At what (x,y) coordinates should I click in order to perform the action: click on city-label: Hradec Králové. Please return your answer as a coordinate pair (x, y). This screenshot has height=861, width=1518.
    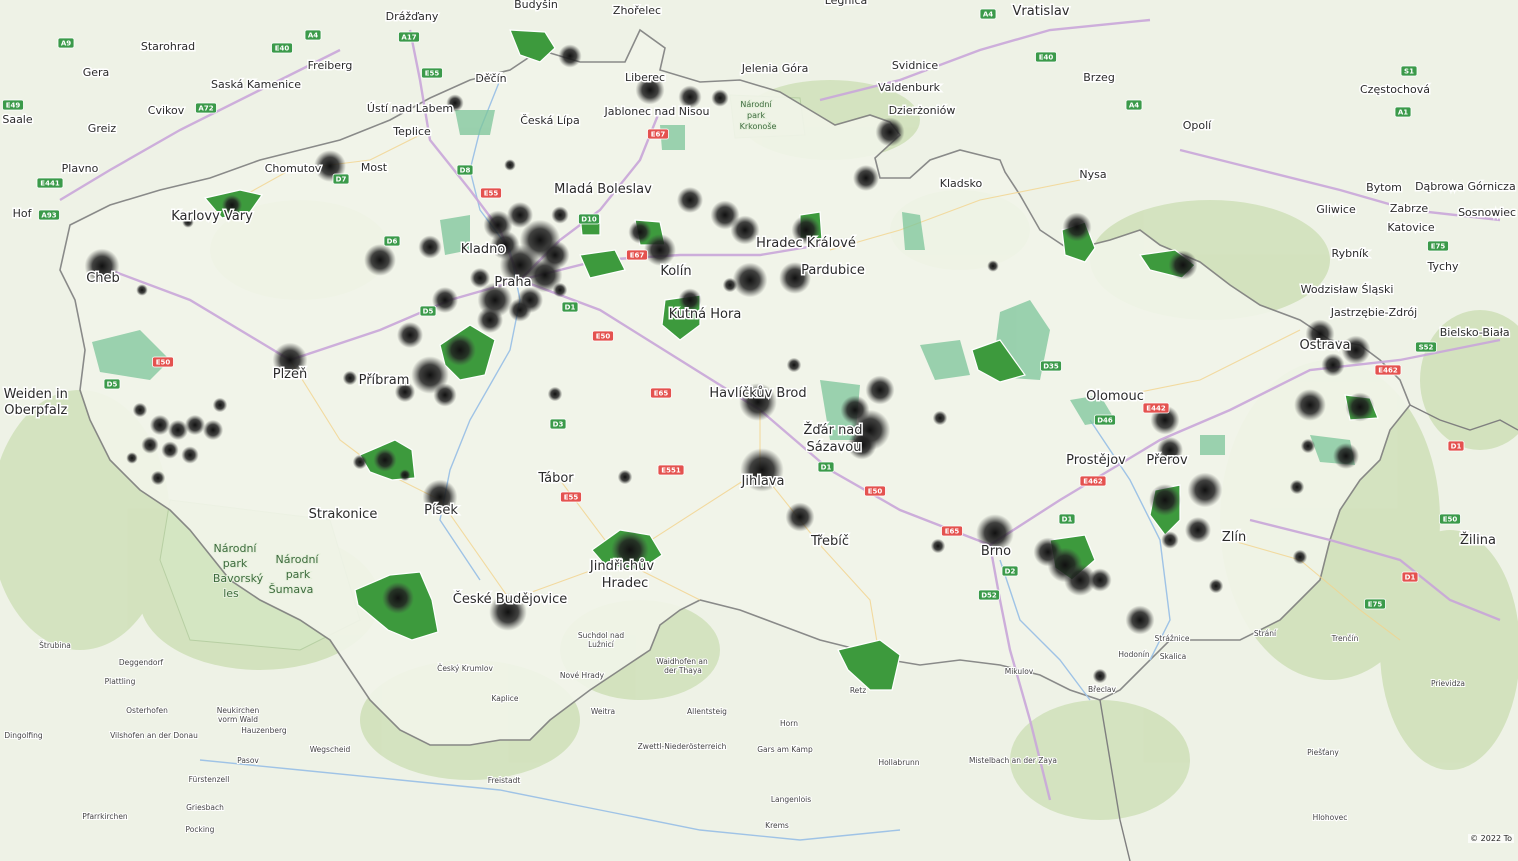
    Looking at the image, I should click on (806, 243).